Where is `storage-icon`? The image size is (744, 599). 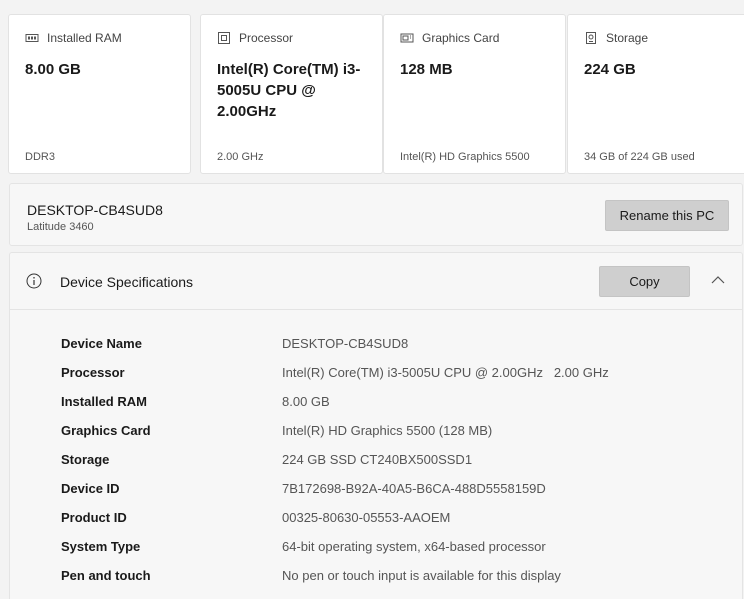
storage-icon is located at coordinates (591, 38).